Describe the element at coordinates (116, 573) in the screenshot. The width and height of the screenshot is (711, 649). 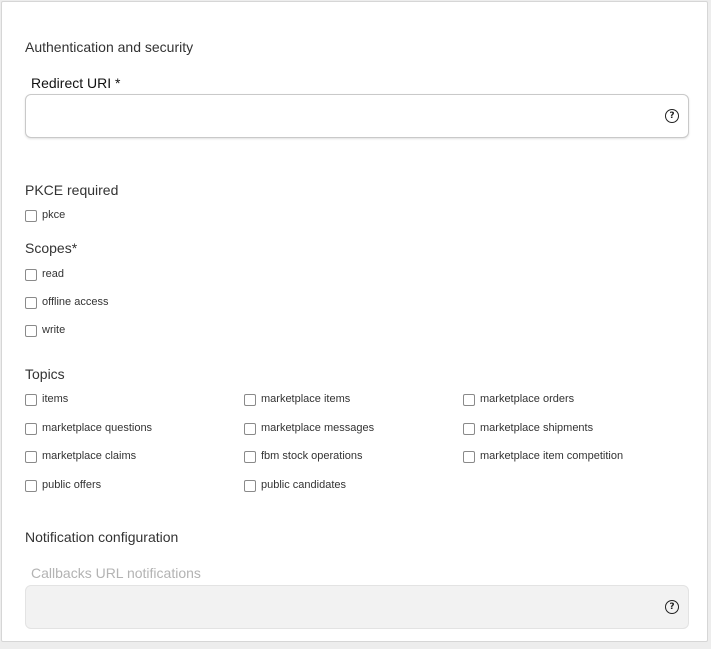
I see `callbacks-url-label: Callbacks URL notifications` at that location.